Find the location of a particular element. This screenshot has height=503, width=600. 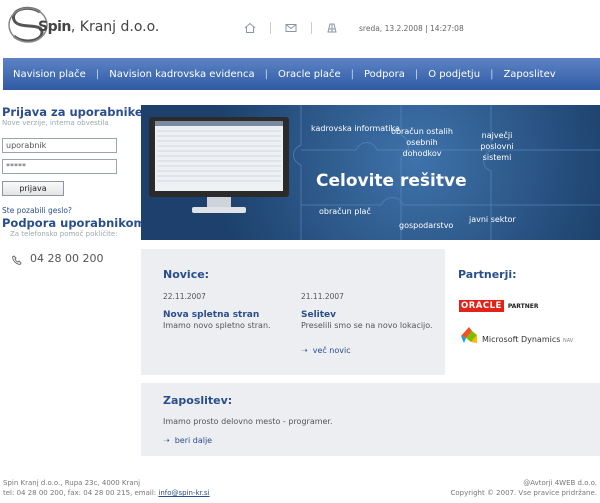

logo-brand: Spin is located at coordinates (54, 27).